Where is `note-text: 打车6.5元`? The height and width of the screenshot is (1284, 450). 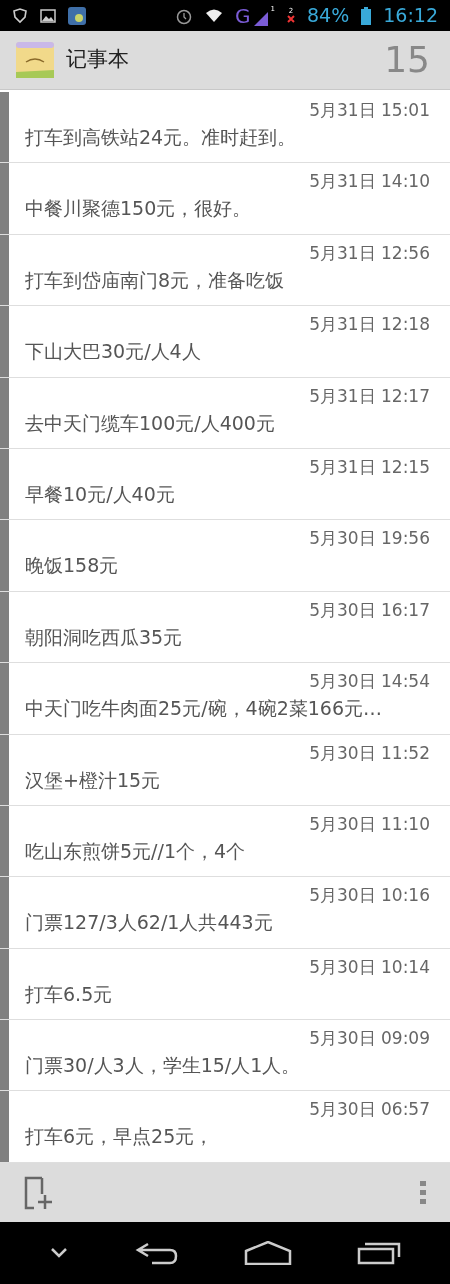
note-text: 打车6.5元 is located at coordinates (69, 994).